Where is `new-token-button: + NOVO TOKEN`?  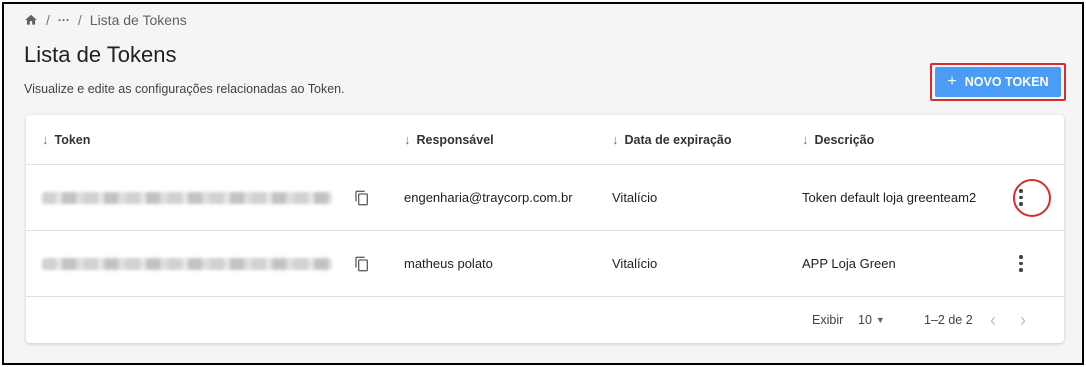 new-token-button: + NOVO TOKEN is located at coordinates (998, 82).